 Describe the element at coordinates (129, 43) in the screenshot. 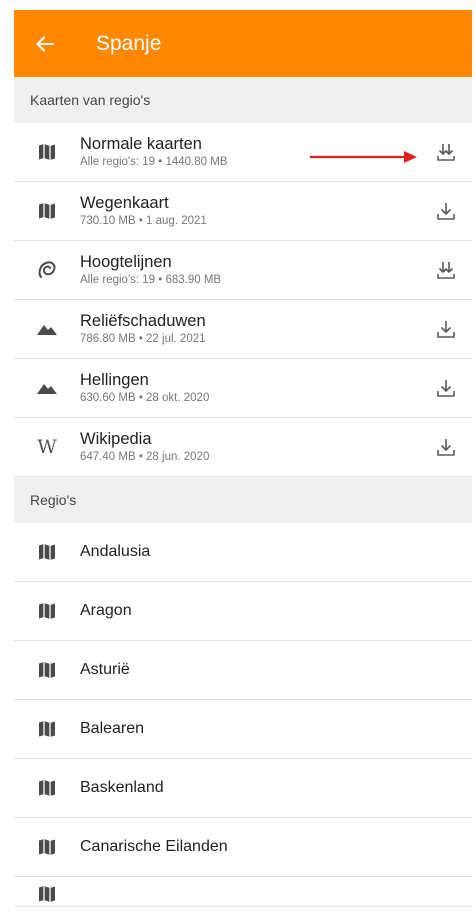

I see `page-title: Spanje` at that location.